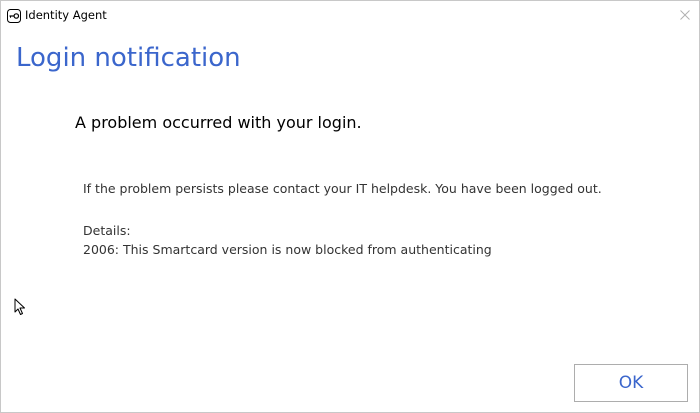  What do you see at coordinates (350, 15) in the screenshot?
I see `title-bar: Identity Agent` at bounding box center [350, 15].